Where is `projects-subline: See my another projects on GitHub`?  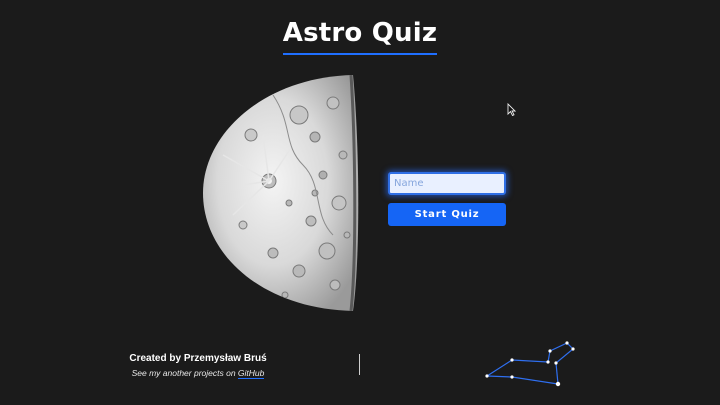 projects-subline: See my another projects on GitHub is located at coordinates (198, 373).